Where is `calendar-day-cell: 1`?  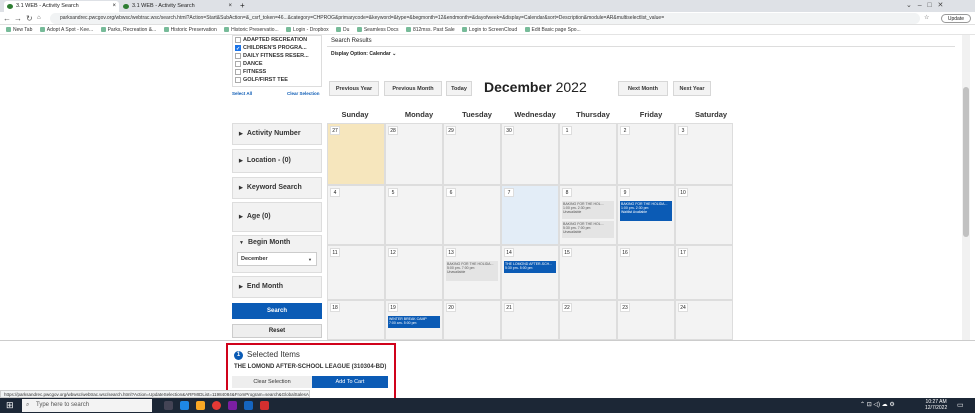 calendar-day-cell: 1 is located at coordinates (588, 154).